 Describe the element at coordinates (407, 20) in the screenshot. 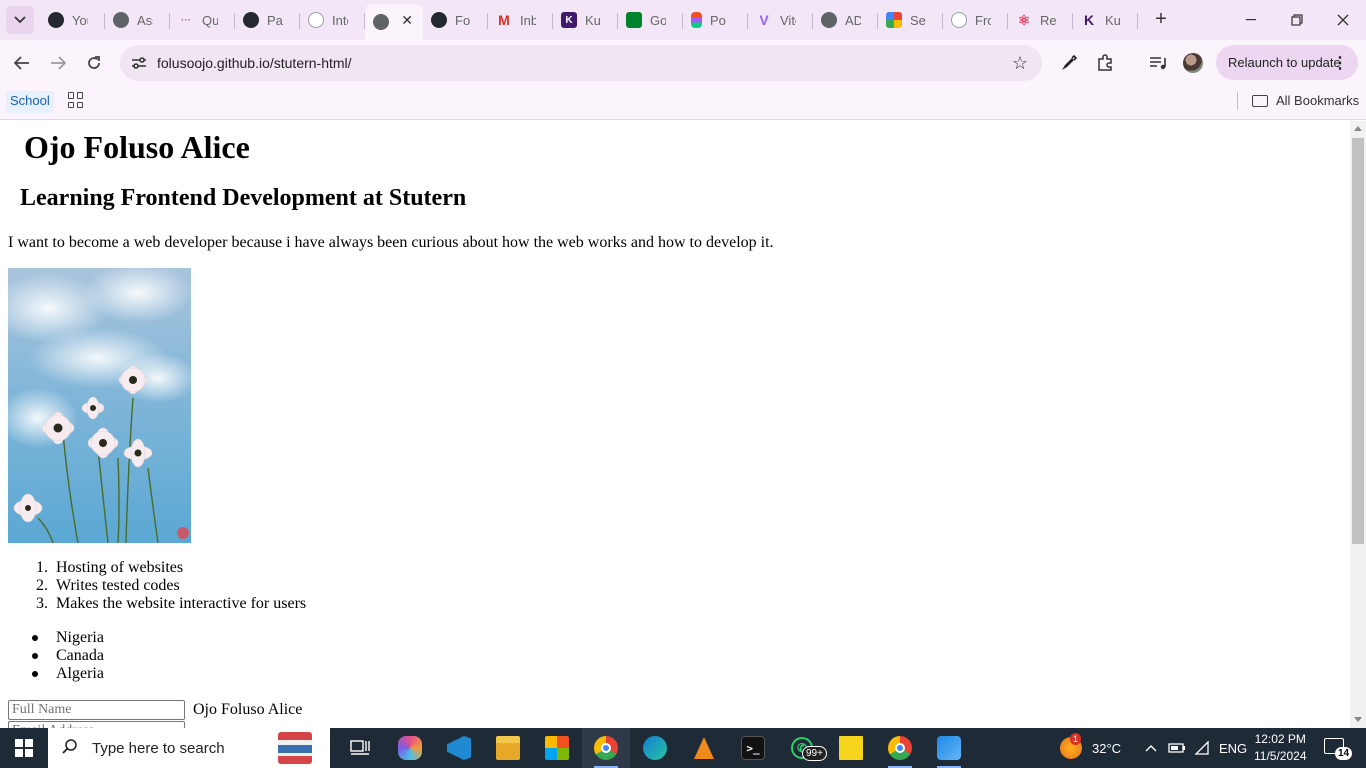

I see `close-tab-icon: ✕` at that location.